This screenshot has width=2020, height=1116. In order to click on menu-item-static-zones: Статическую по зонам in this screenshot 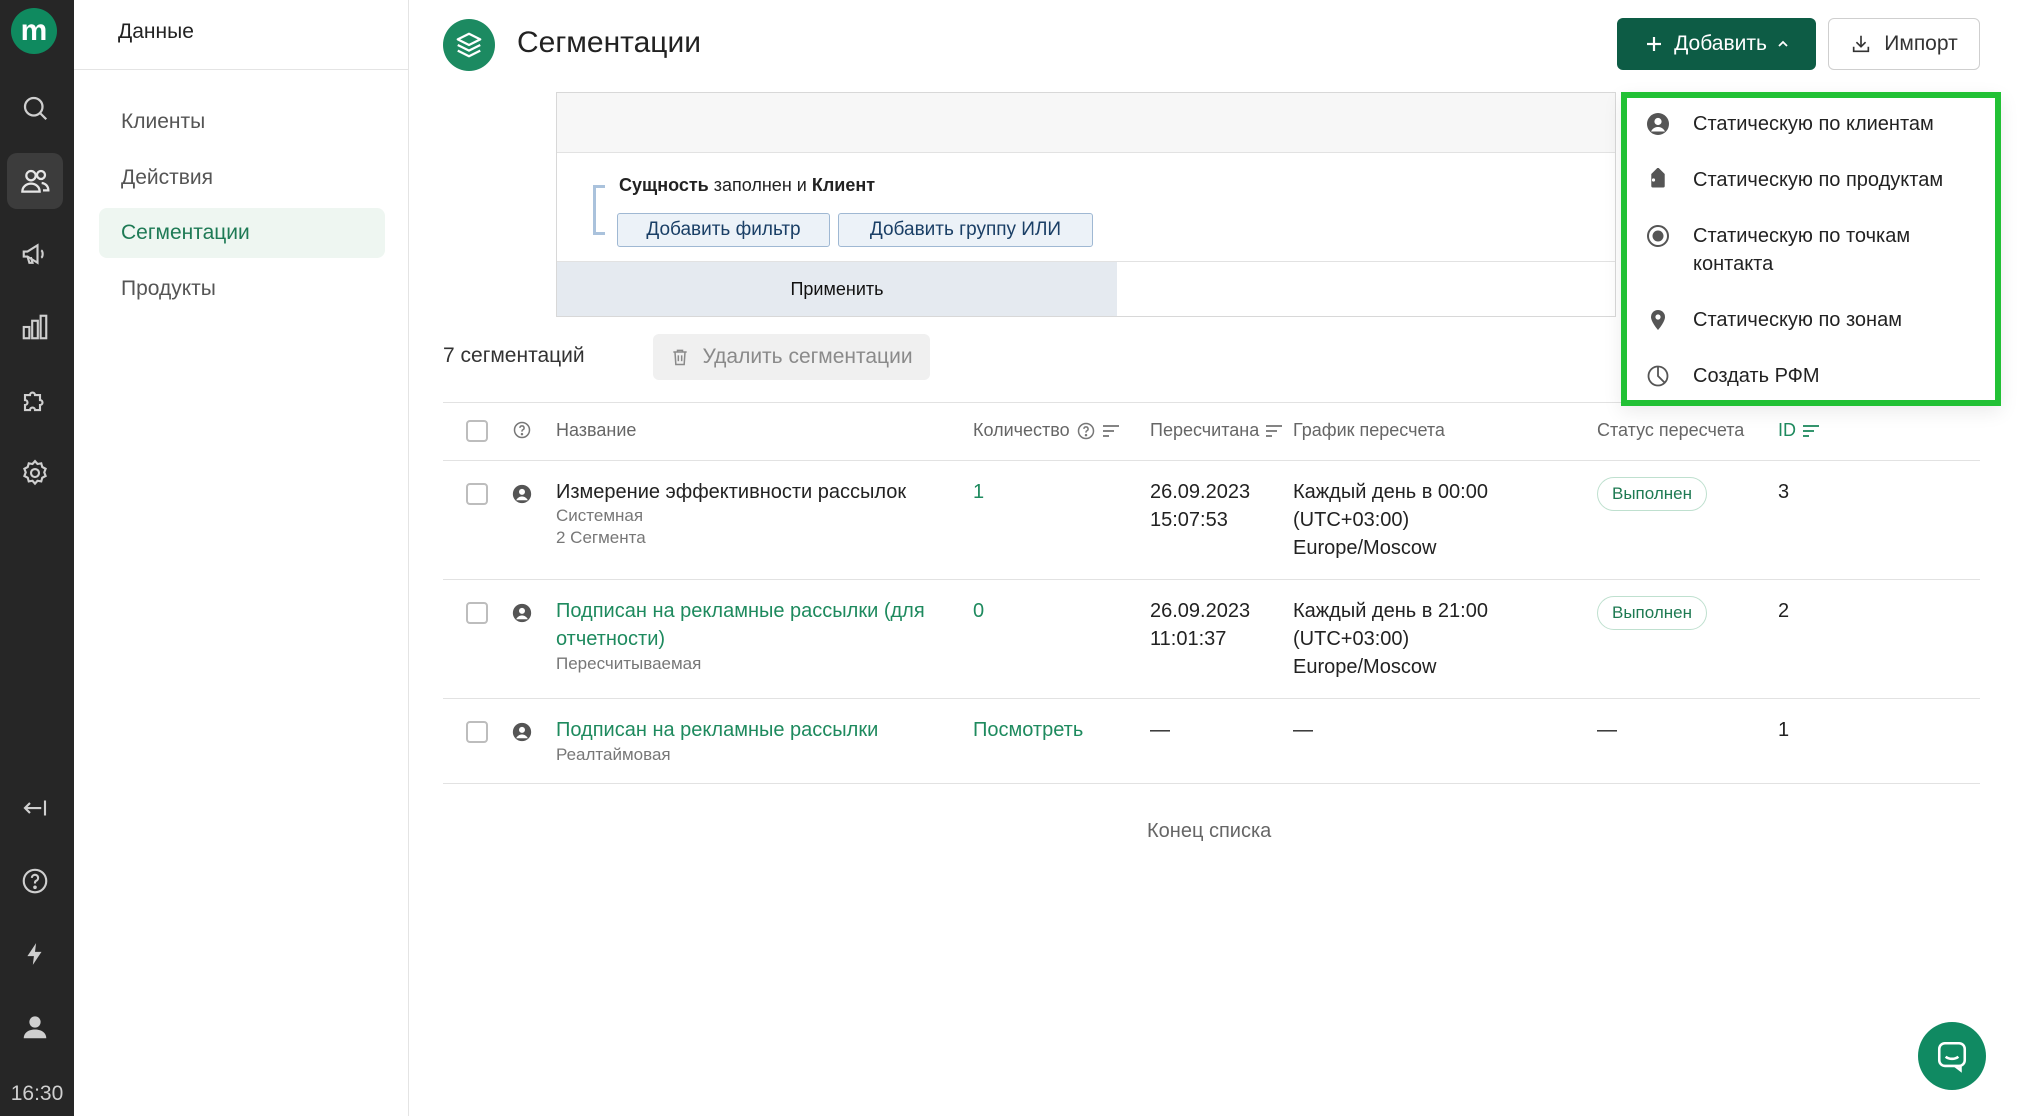, I will do `click(1773, 320)`.